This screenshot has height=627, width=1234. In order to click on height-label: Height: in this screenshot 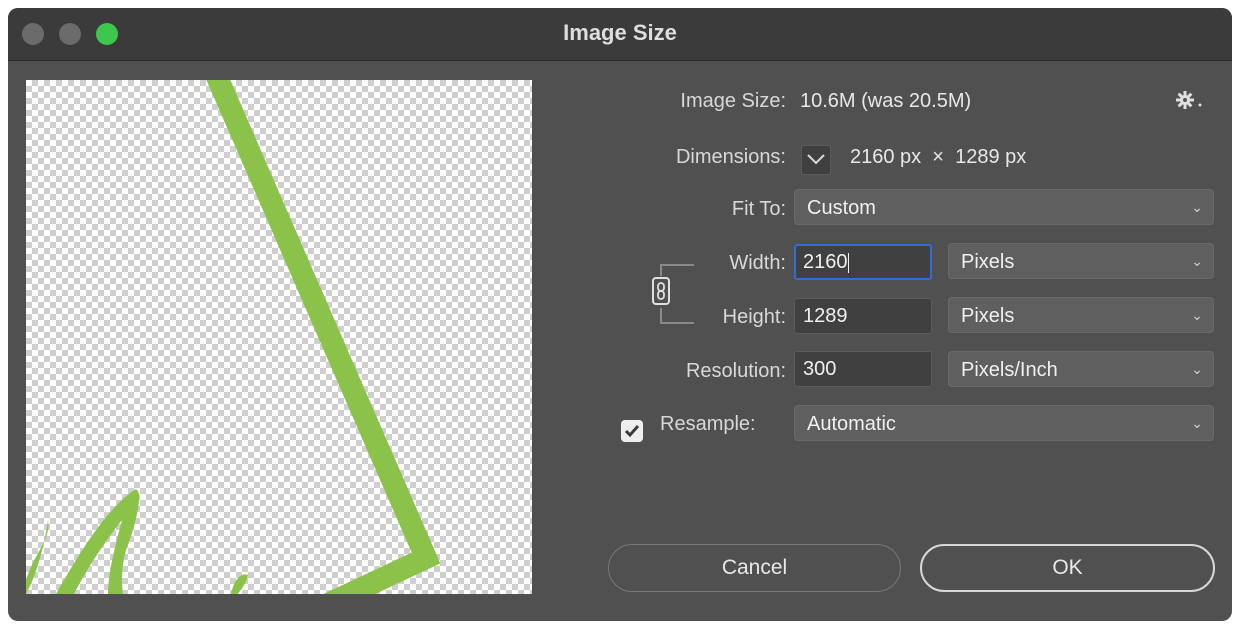, I will do `click(754, 317)`.